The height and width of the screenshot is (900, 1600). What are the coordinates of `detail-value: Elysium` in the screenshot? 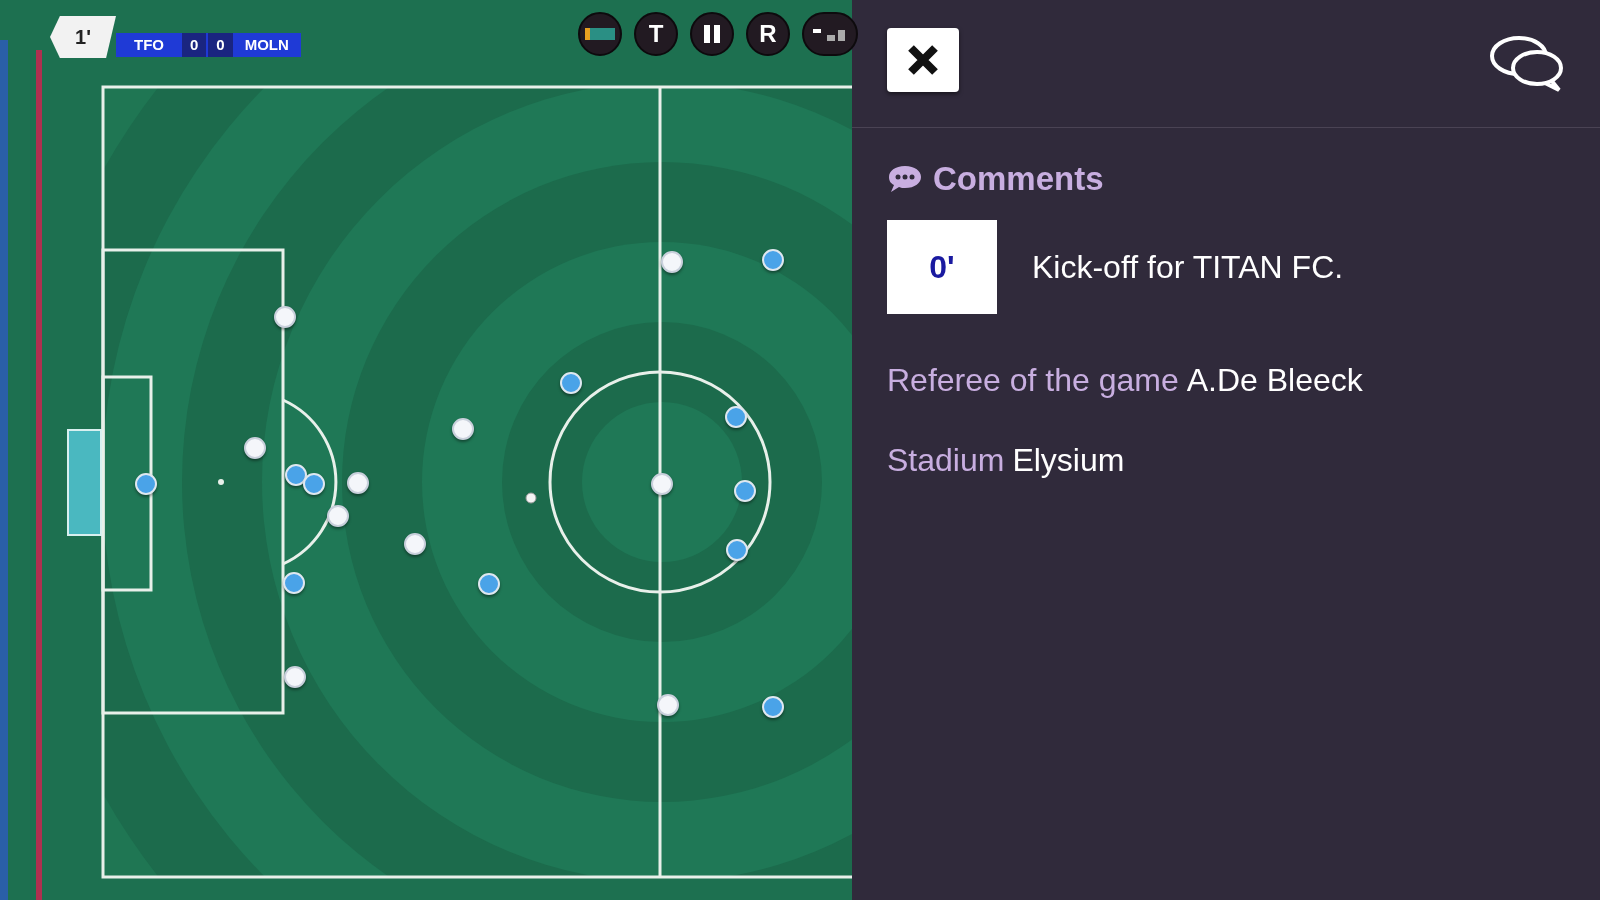 It's located at (1068, 460).